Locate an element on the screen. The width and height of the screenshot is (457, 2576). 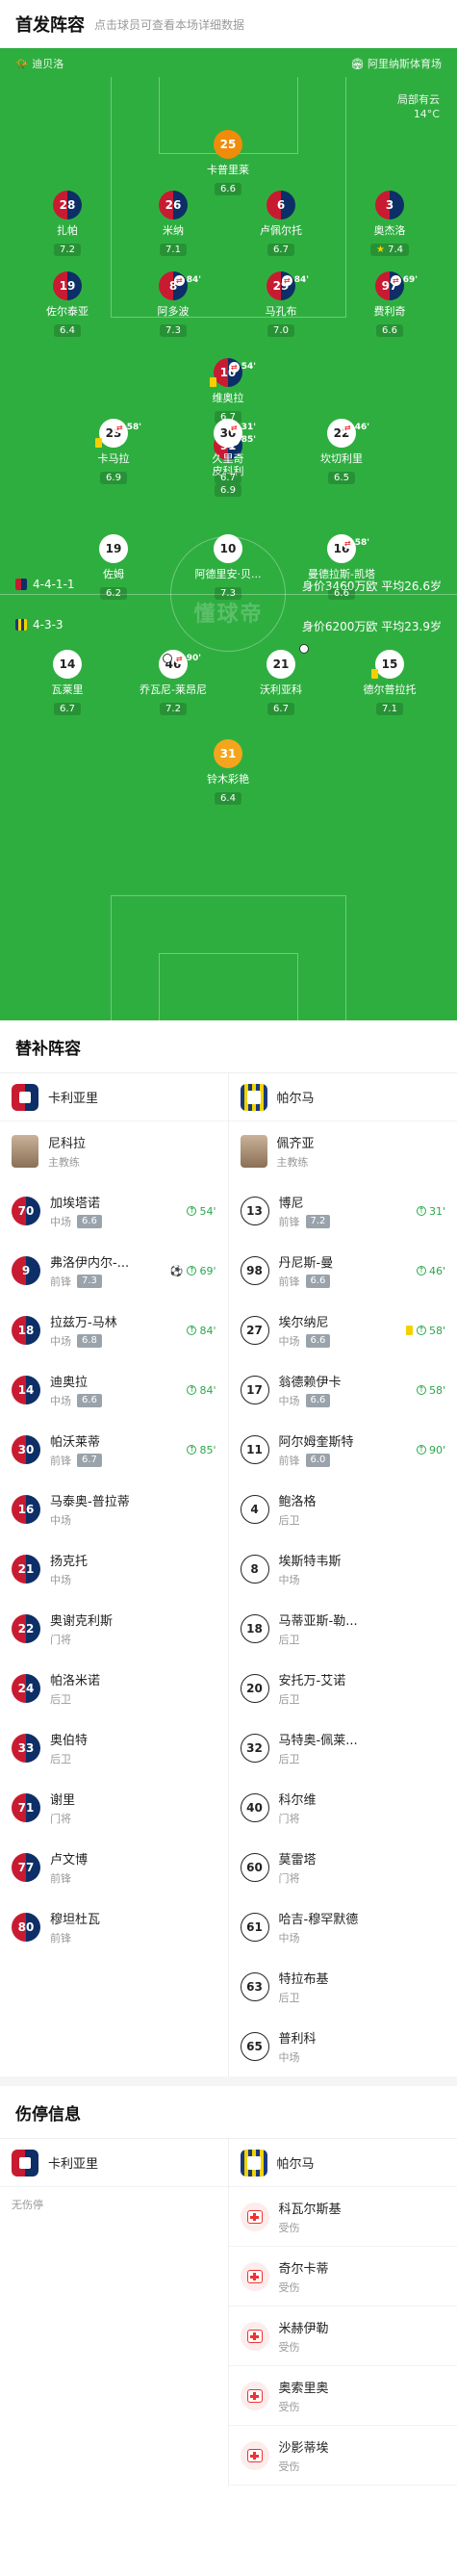
injury-row: 沙影蒂埃 受伤 is located at coordinates (342, 2456).